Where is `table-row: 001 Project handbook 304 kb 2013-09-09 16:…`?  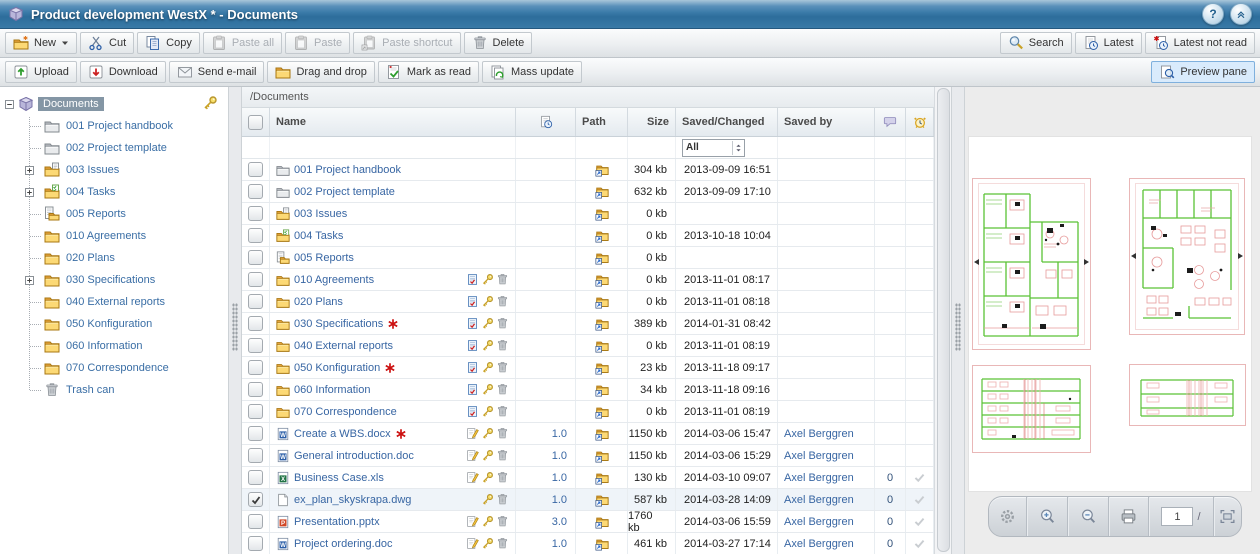
table-row: 001 Project handbook 304 kb 2013-09-09 16:… is located at coordinates (588, 170).